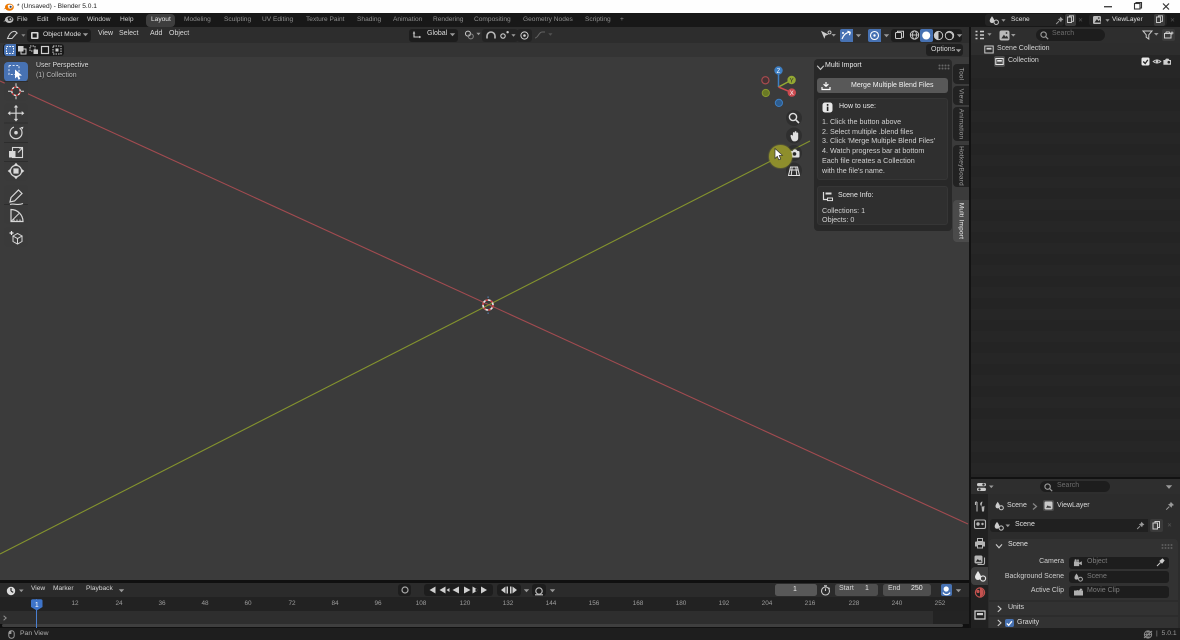  What do you see at coordinates (37, 605) in the screenshot?
I see `svg-text: 1` at bounding box center [37, 605].